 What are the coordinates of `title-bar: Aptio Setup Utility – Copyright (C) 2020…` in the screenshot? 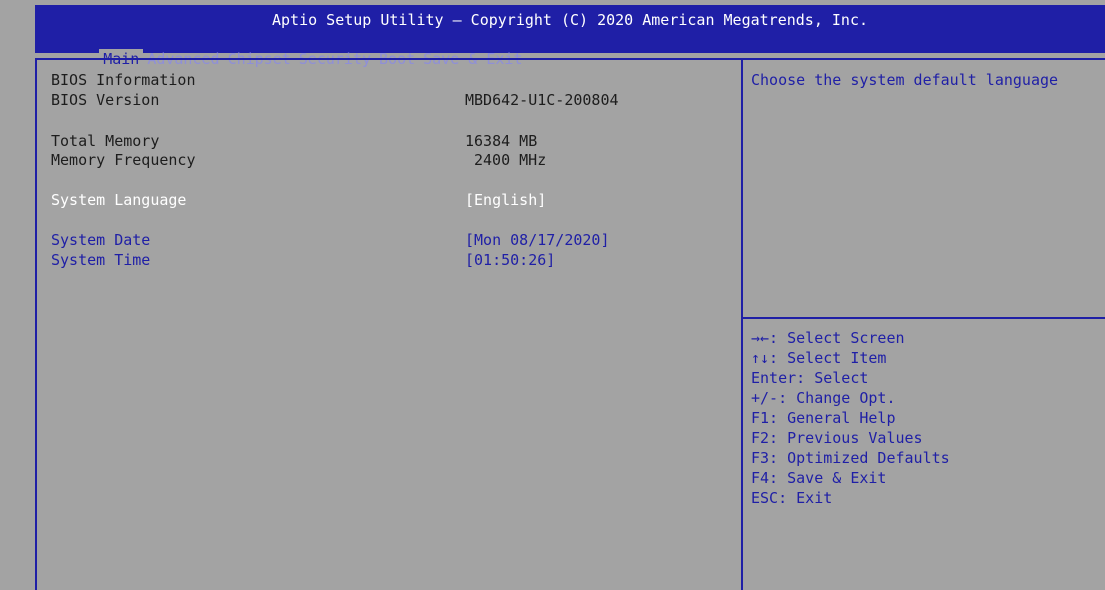 It's located at (570, 37).